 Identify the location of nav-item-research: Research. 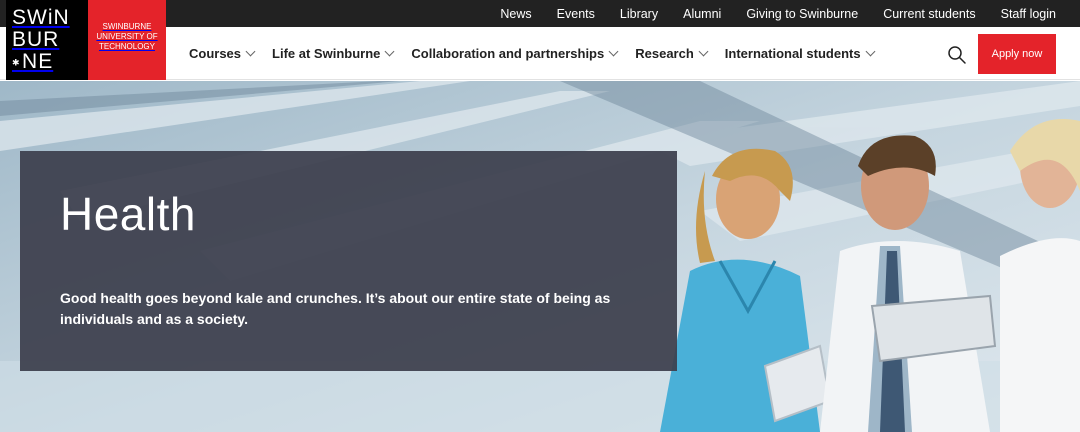
(672, 53).